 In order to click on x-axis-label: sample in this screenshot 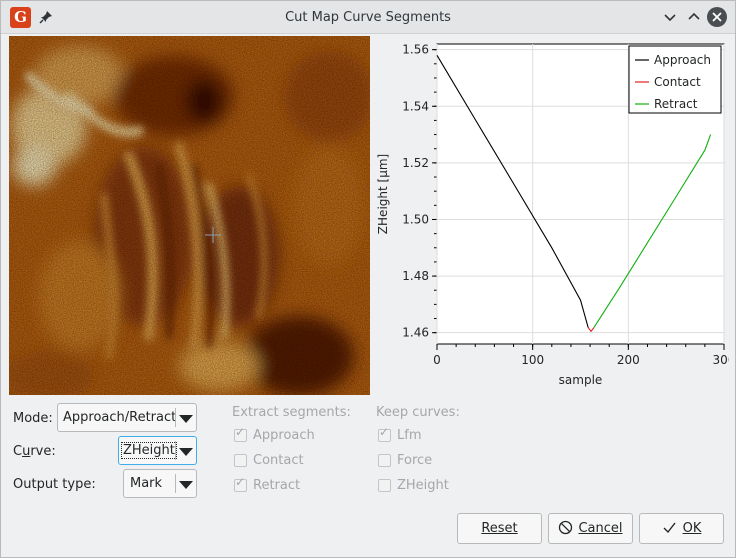, I will do `click(581, 380)`.